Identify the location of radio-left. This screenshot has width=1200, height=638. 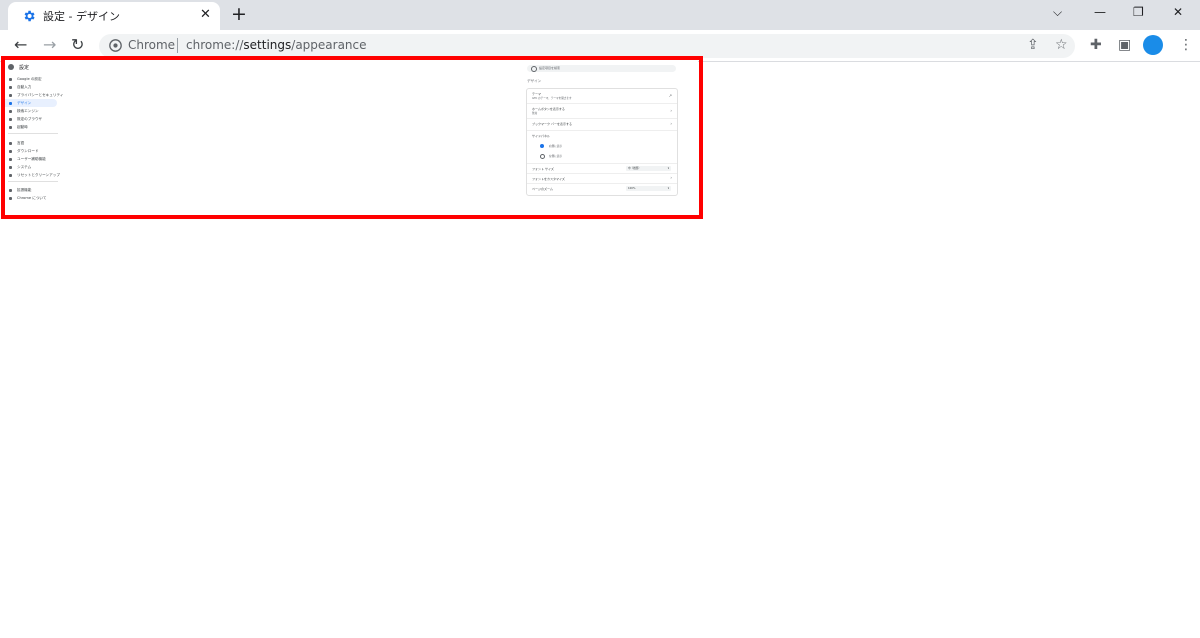
(542, 156).